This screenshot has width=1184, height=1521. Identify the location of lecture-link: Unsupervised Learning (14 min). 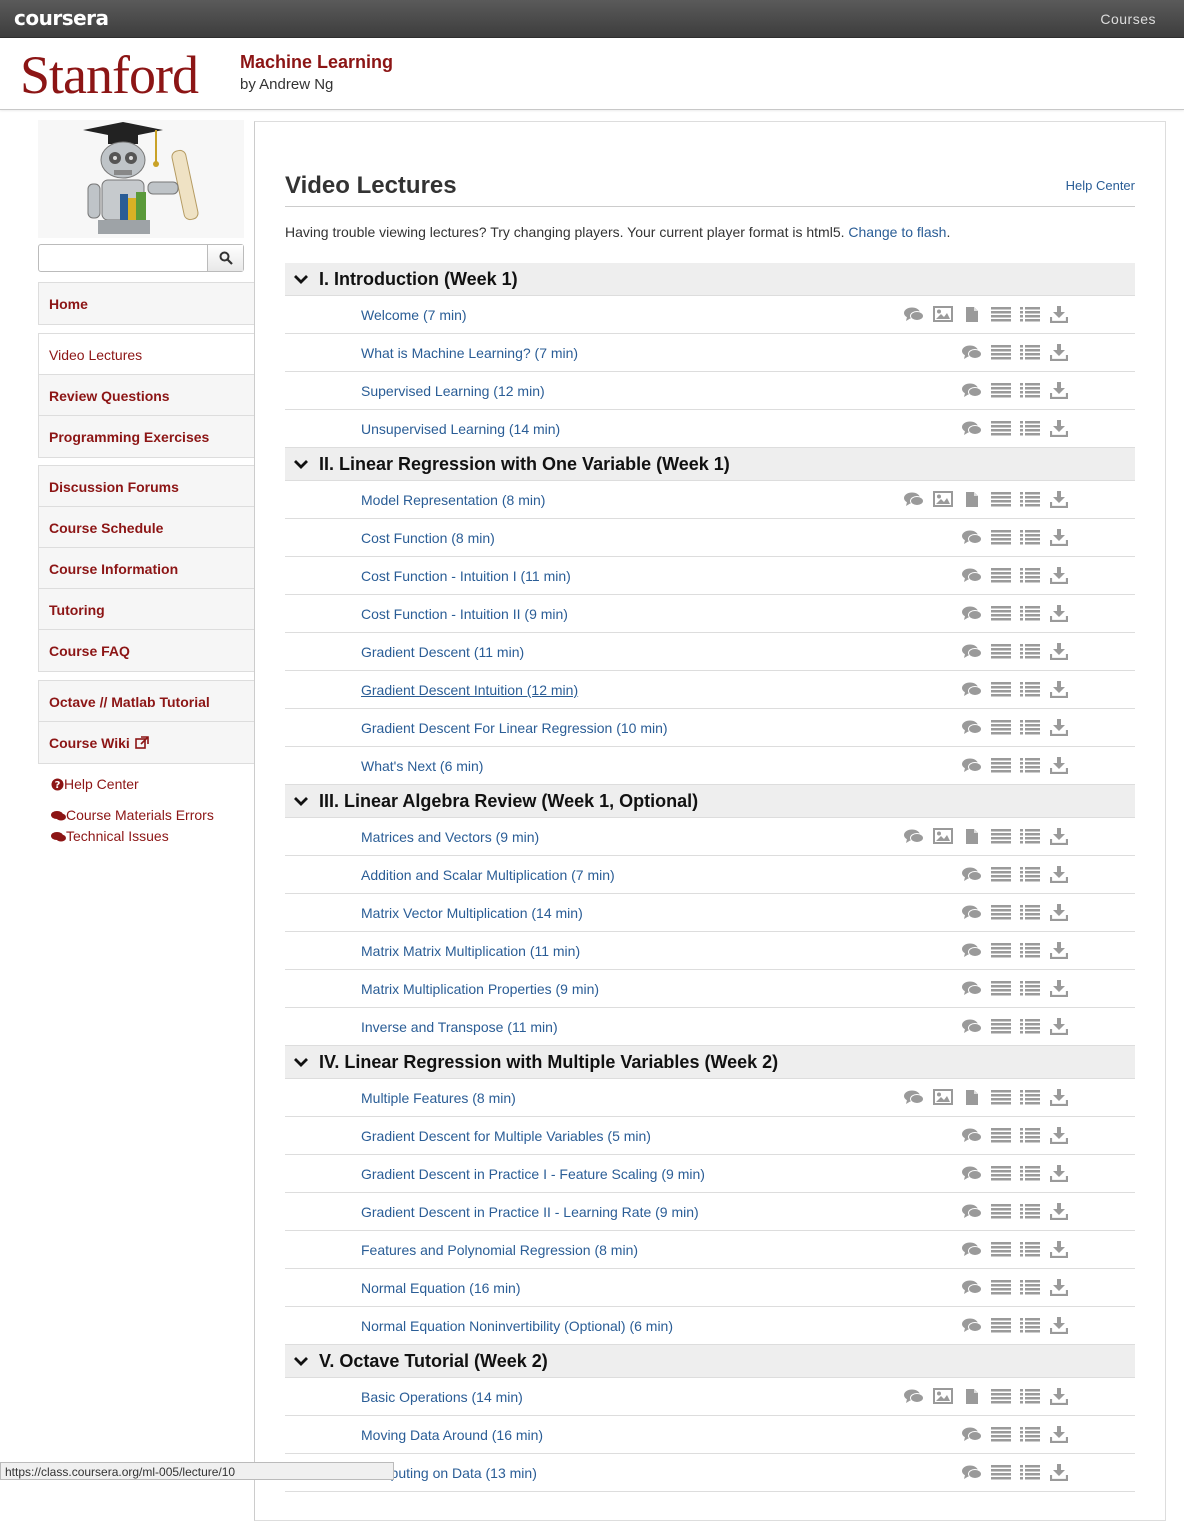
(460, 429).